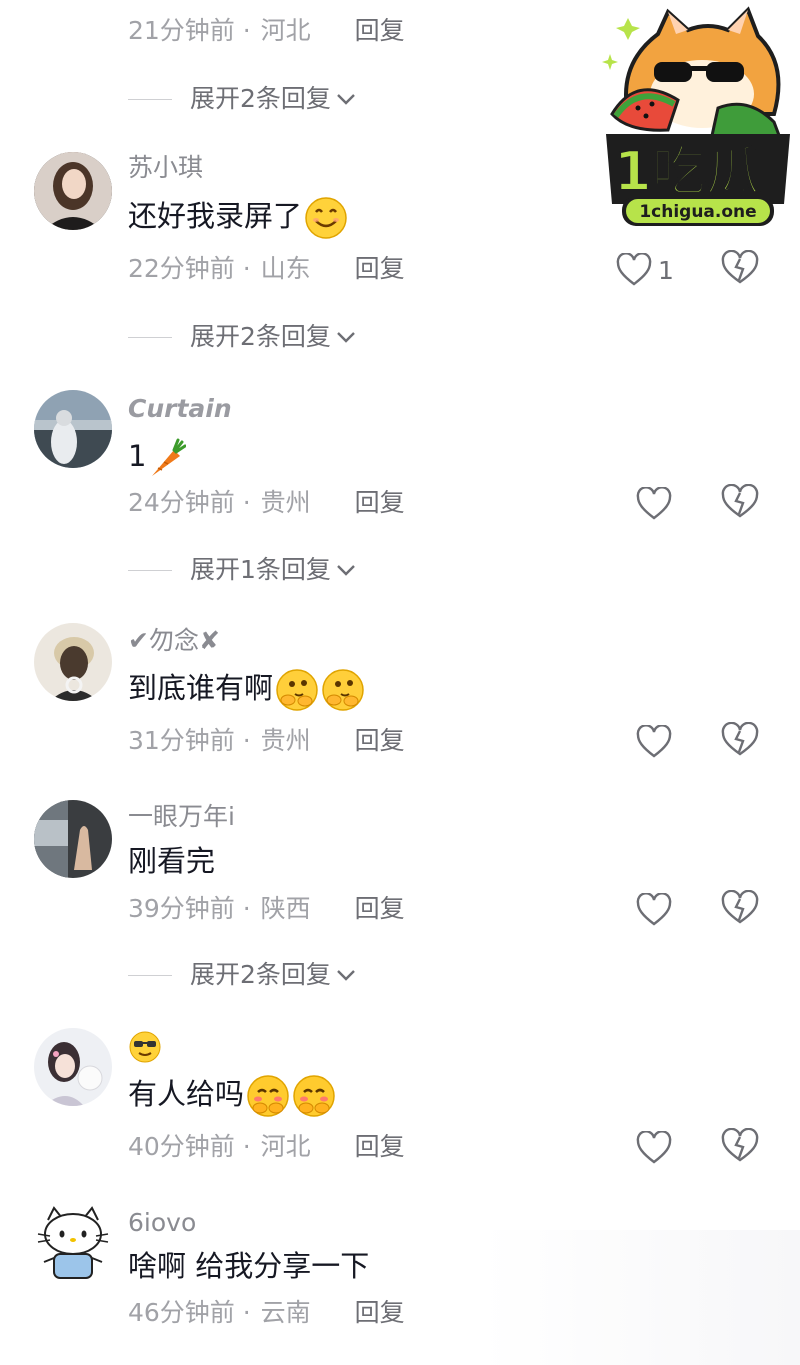  What do you see at coordinates (167, 458) in the screenshot?
I see `carrot-emoji-icon` at bounding box center [167, 458].